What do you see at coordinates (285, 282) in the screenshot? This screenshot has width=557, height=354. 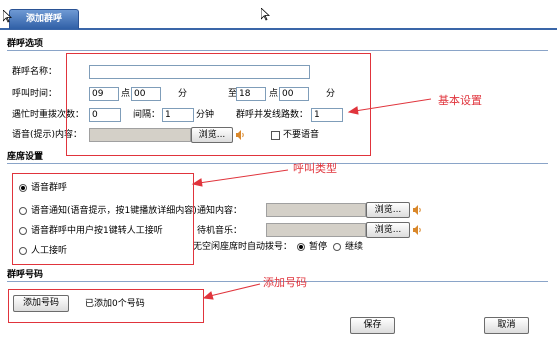 I see `annotation-add-number: 添加号码` at bounding box center [285, 282].